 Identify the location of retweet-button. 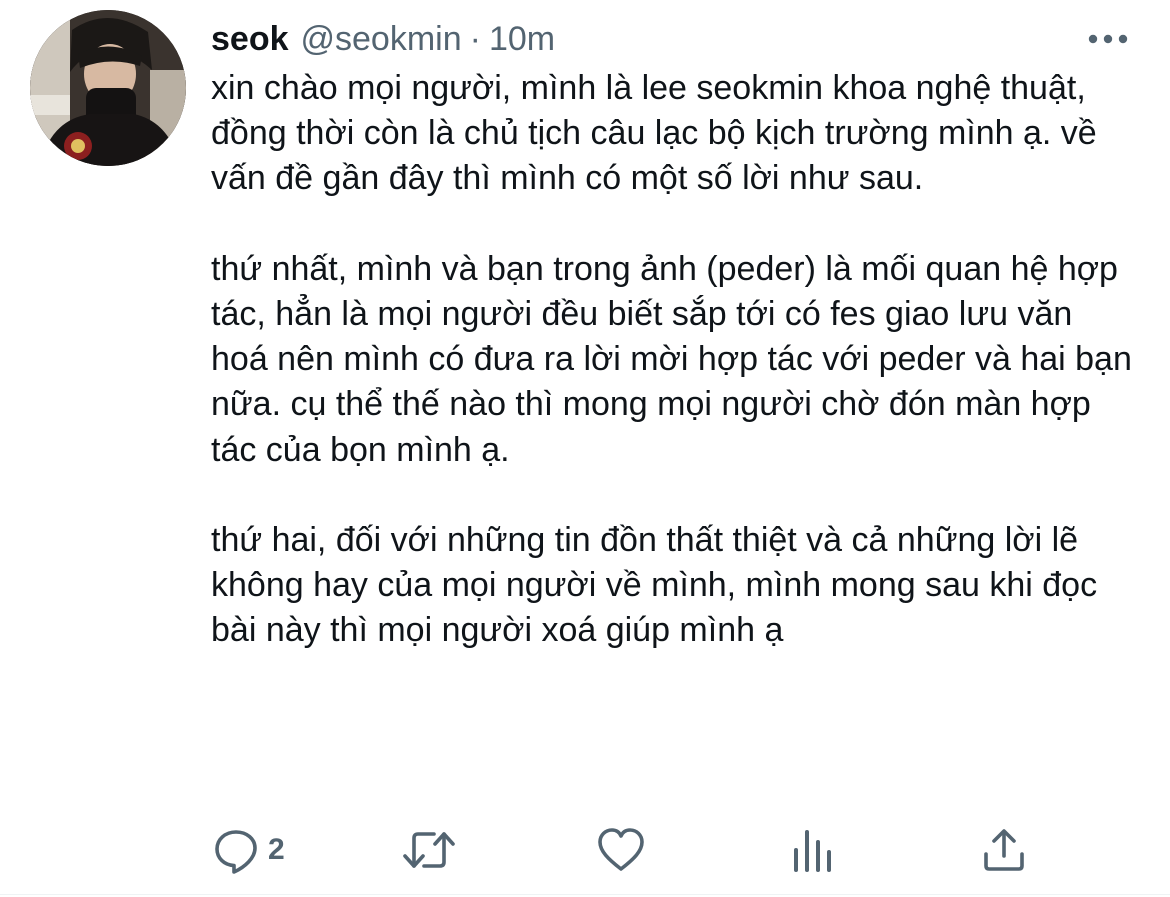
(429, 850).